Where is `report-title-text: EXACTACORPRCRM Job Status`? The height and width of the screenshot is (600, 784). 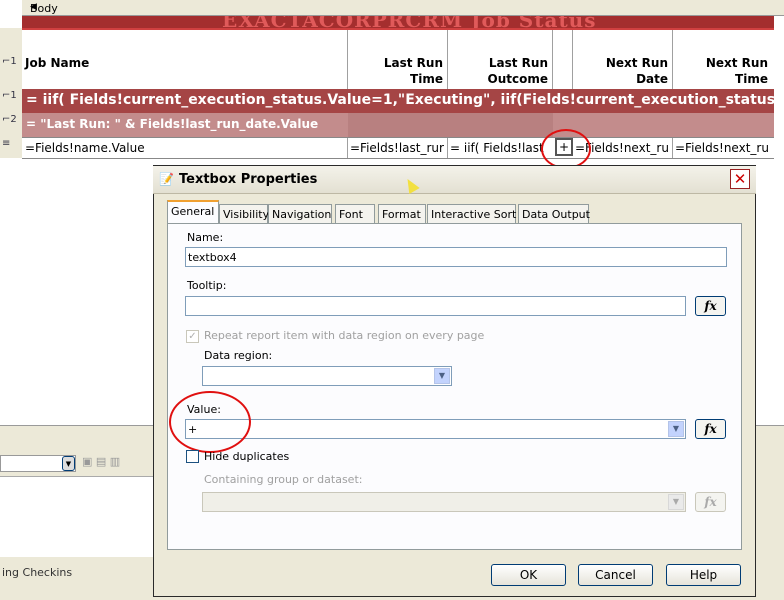
report-title-text: EXACTACORPRCRM Job Status is located at coordinates (409, 22).